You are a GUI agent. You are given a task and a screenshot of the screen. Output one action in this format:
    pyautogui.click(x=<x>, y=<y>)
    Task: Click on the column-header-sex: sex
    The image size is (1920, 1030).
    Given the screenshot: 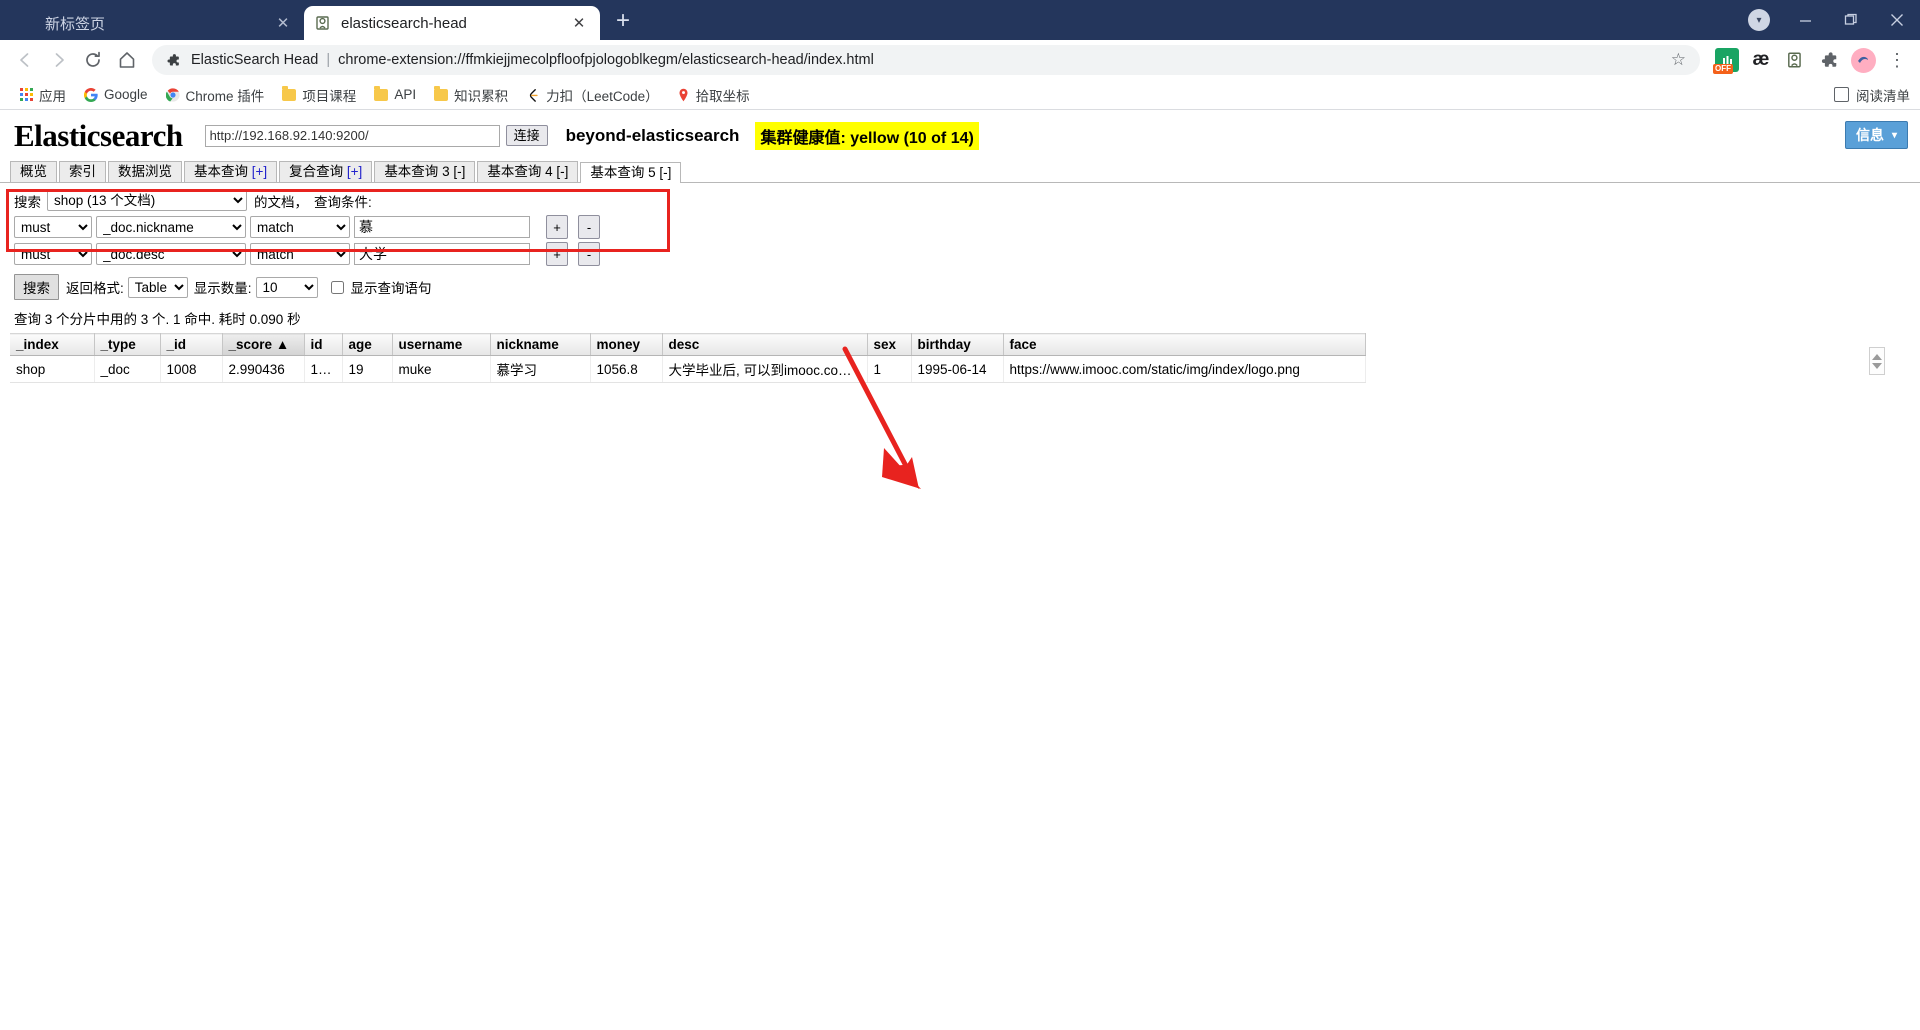 What is the action you would take?
    pyautogui.click(x=889, y=344)
    